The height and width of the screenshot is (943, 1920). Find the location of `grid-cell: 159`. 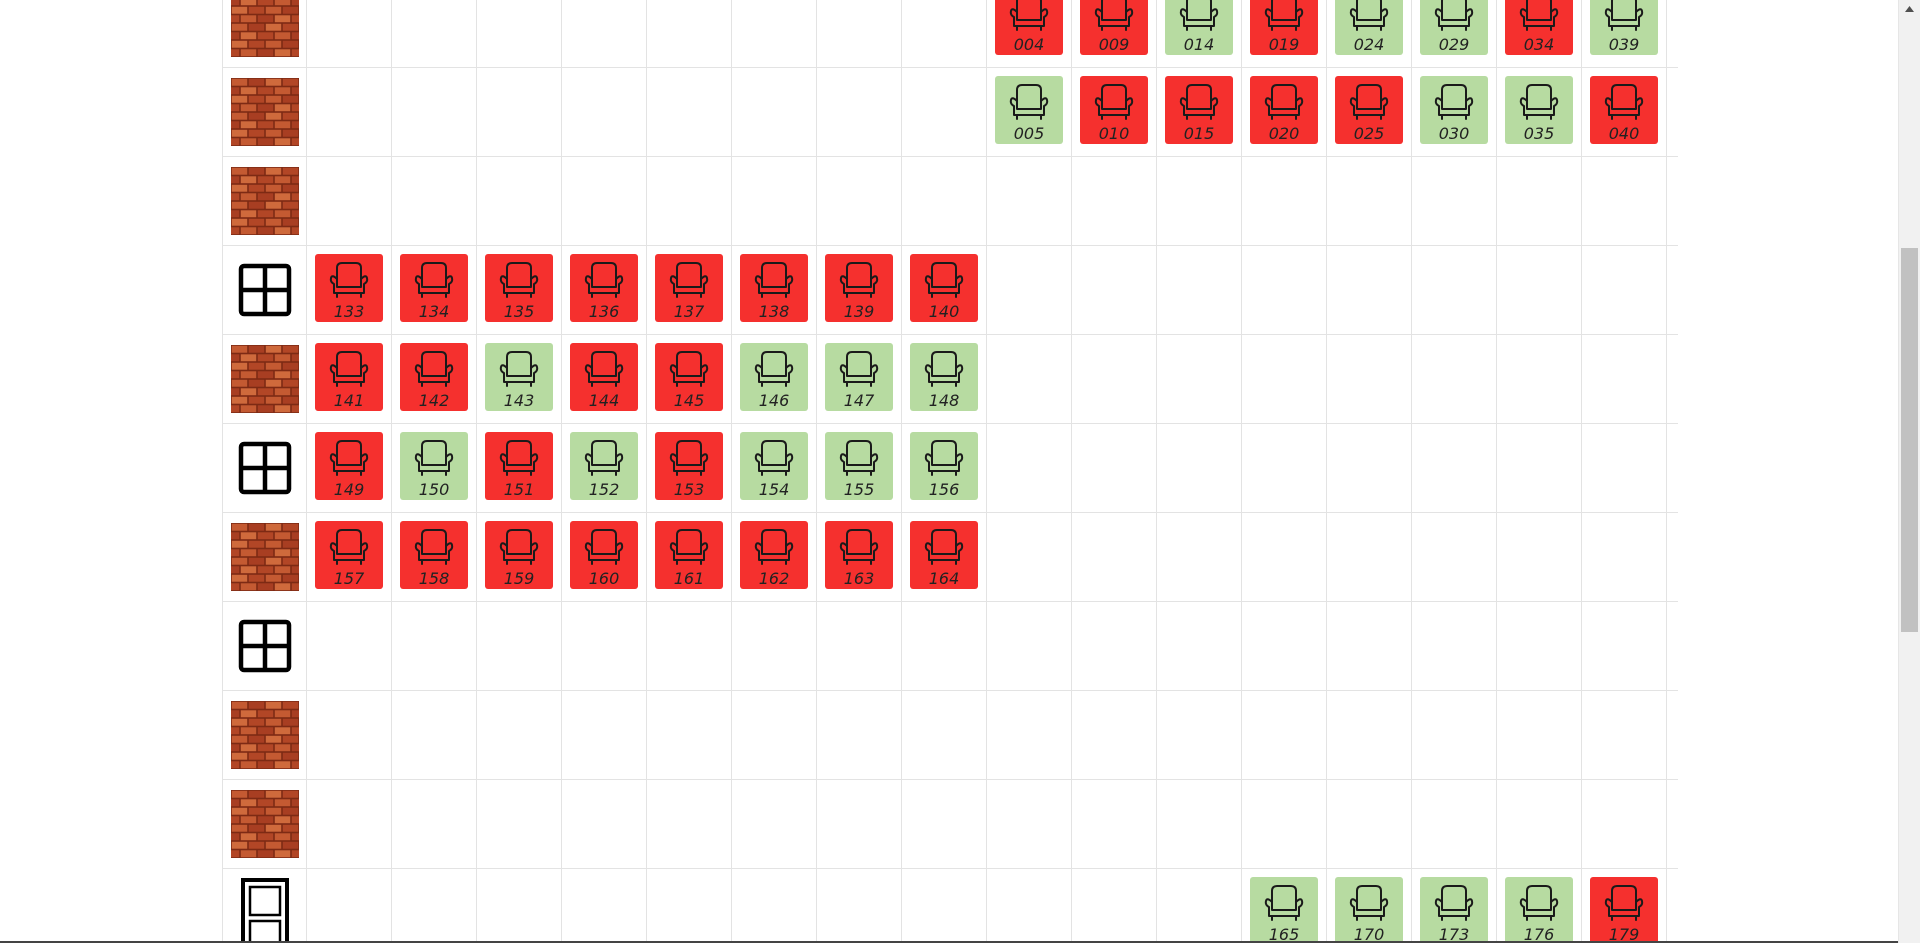

grid-cell: 159 is located at coordinates (519, 557).